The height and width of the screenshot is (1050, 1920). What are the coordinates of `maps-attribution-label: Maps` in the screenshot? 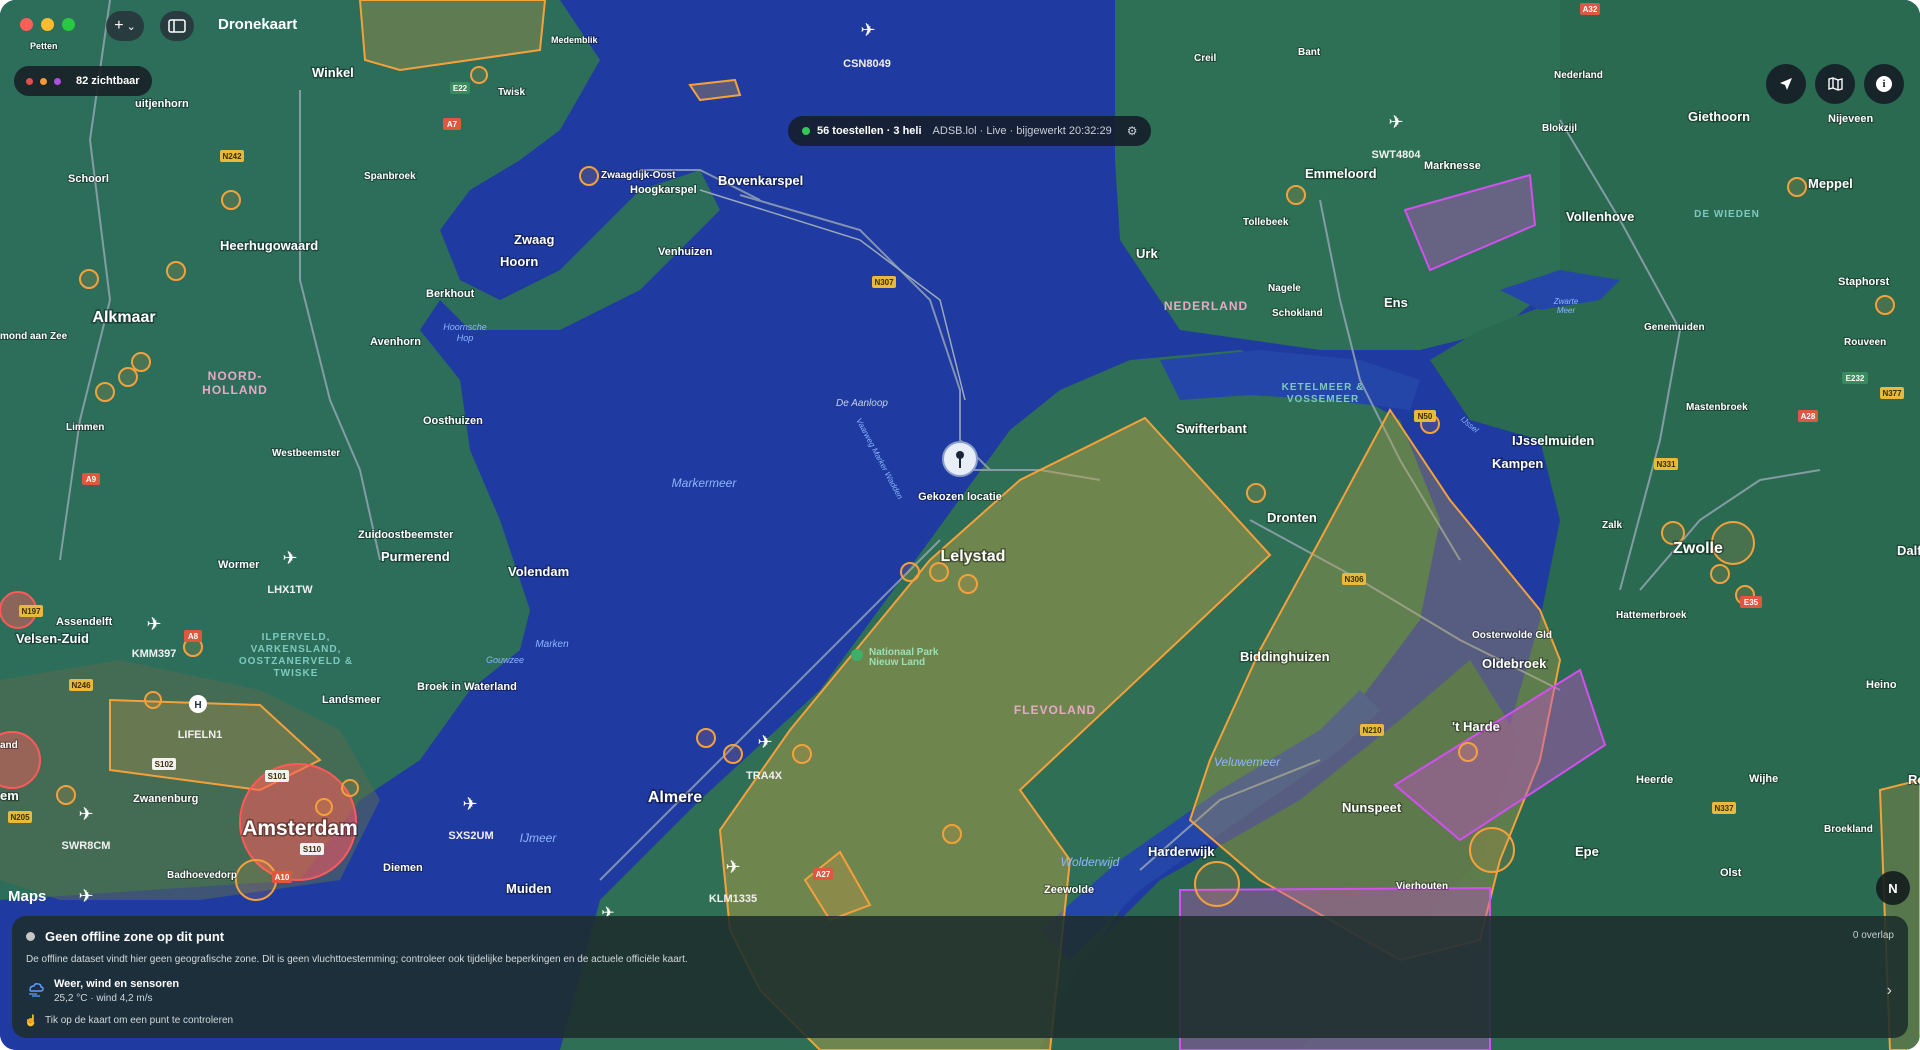 It's located at (27, 896).